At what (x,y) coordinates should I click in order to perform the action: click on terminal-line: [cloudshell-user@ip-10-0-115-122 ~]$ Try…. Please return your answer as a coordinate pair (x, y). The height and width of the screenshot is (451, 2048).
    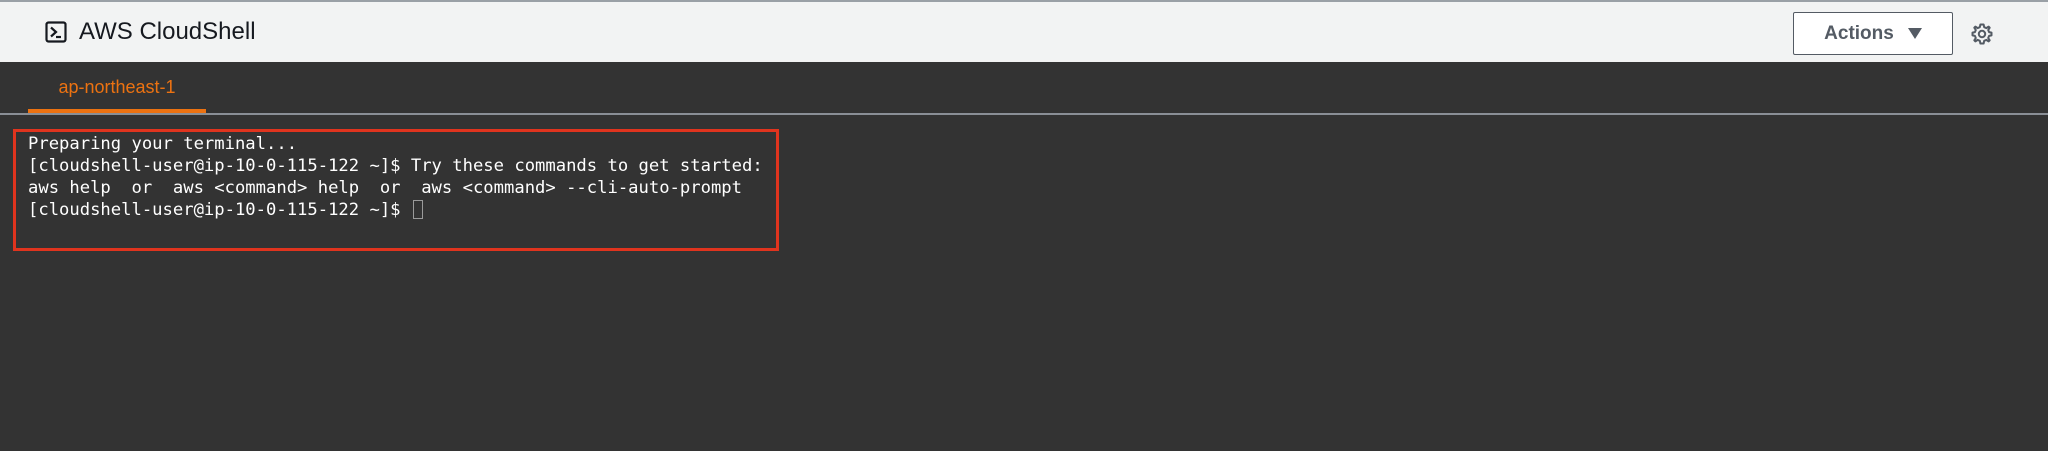
    Looking at the image, I should click on (395, 166).